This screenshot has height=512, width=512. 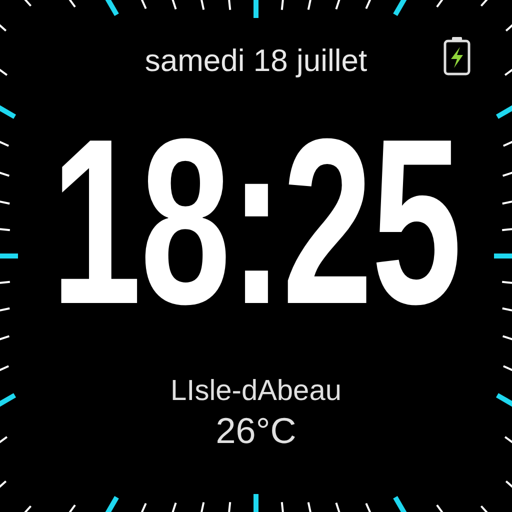 I want to click on date-label: samedi 18 juillet, so click(x=256, y=61).